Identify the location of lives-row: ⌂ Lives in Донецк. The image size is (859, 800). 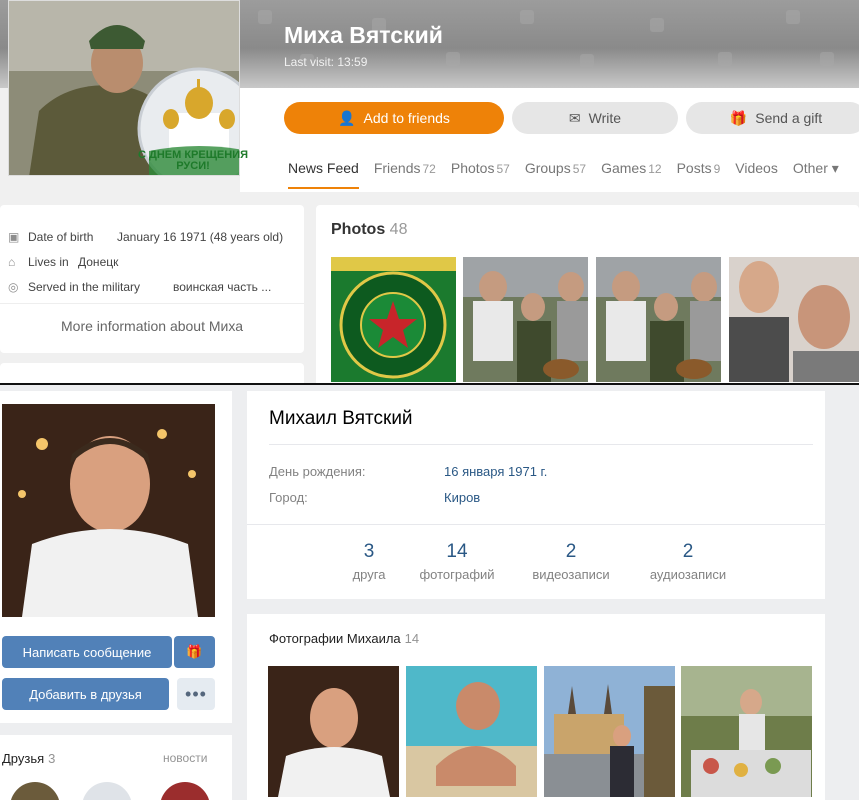
(63, 262).